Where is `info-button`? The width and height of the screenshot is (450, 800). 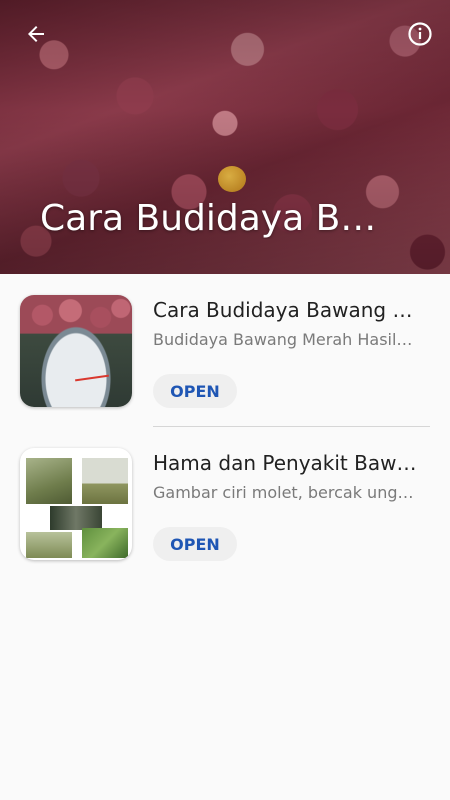
info-button is located at coordinates (420, 36).